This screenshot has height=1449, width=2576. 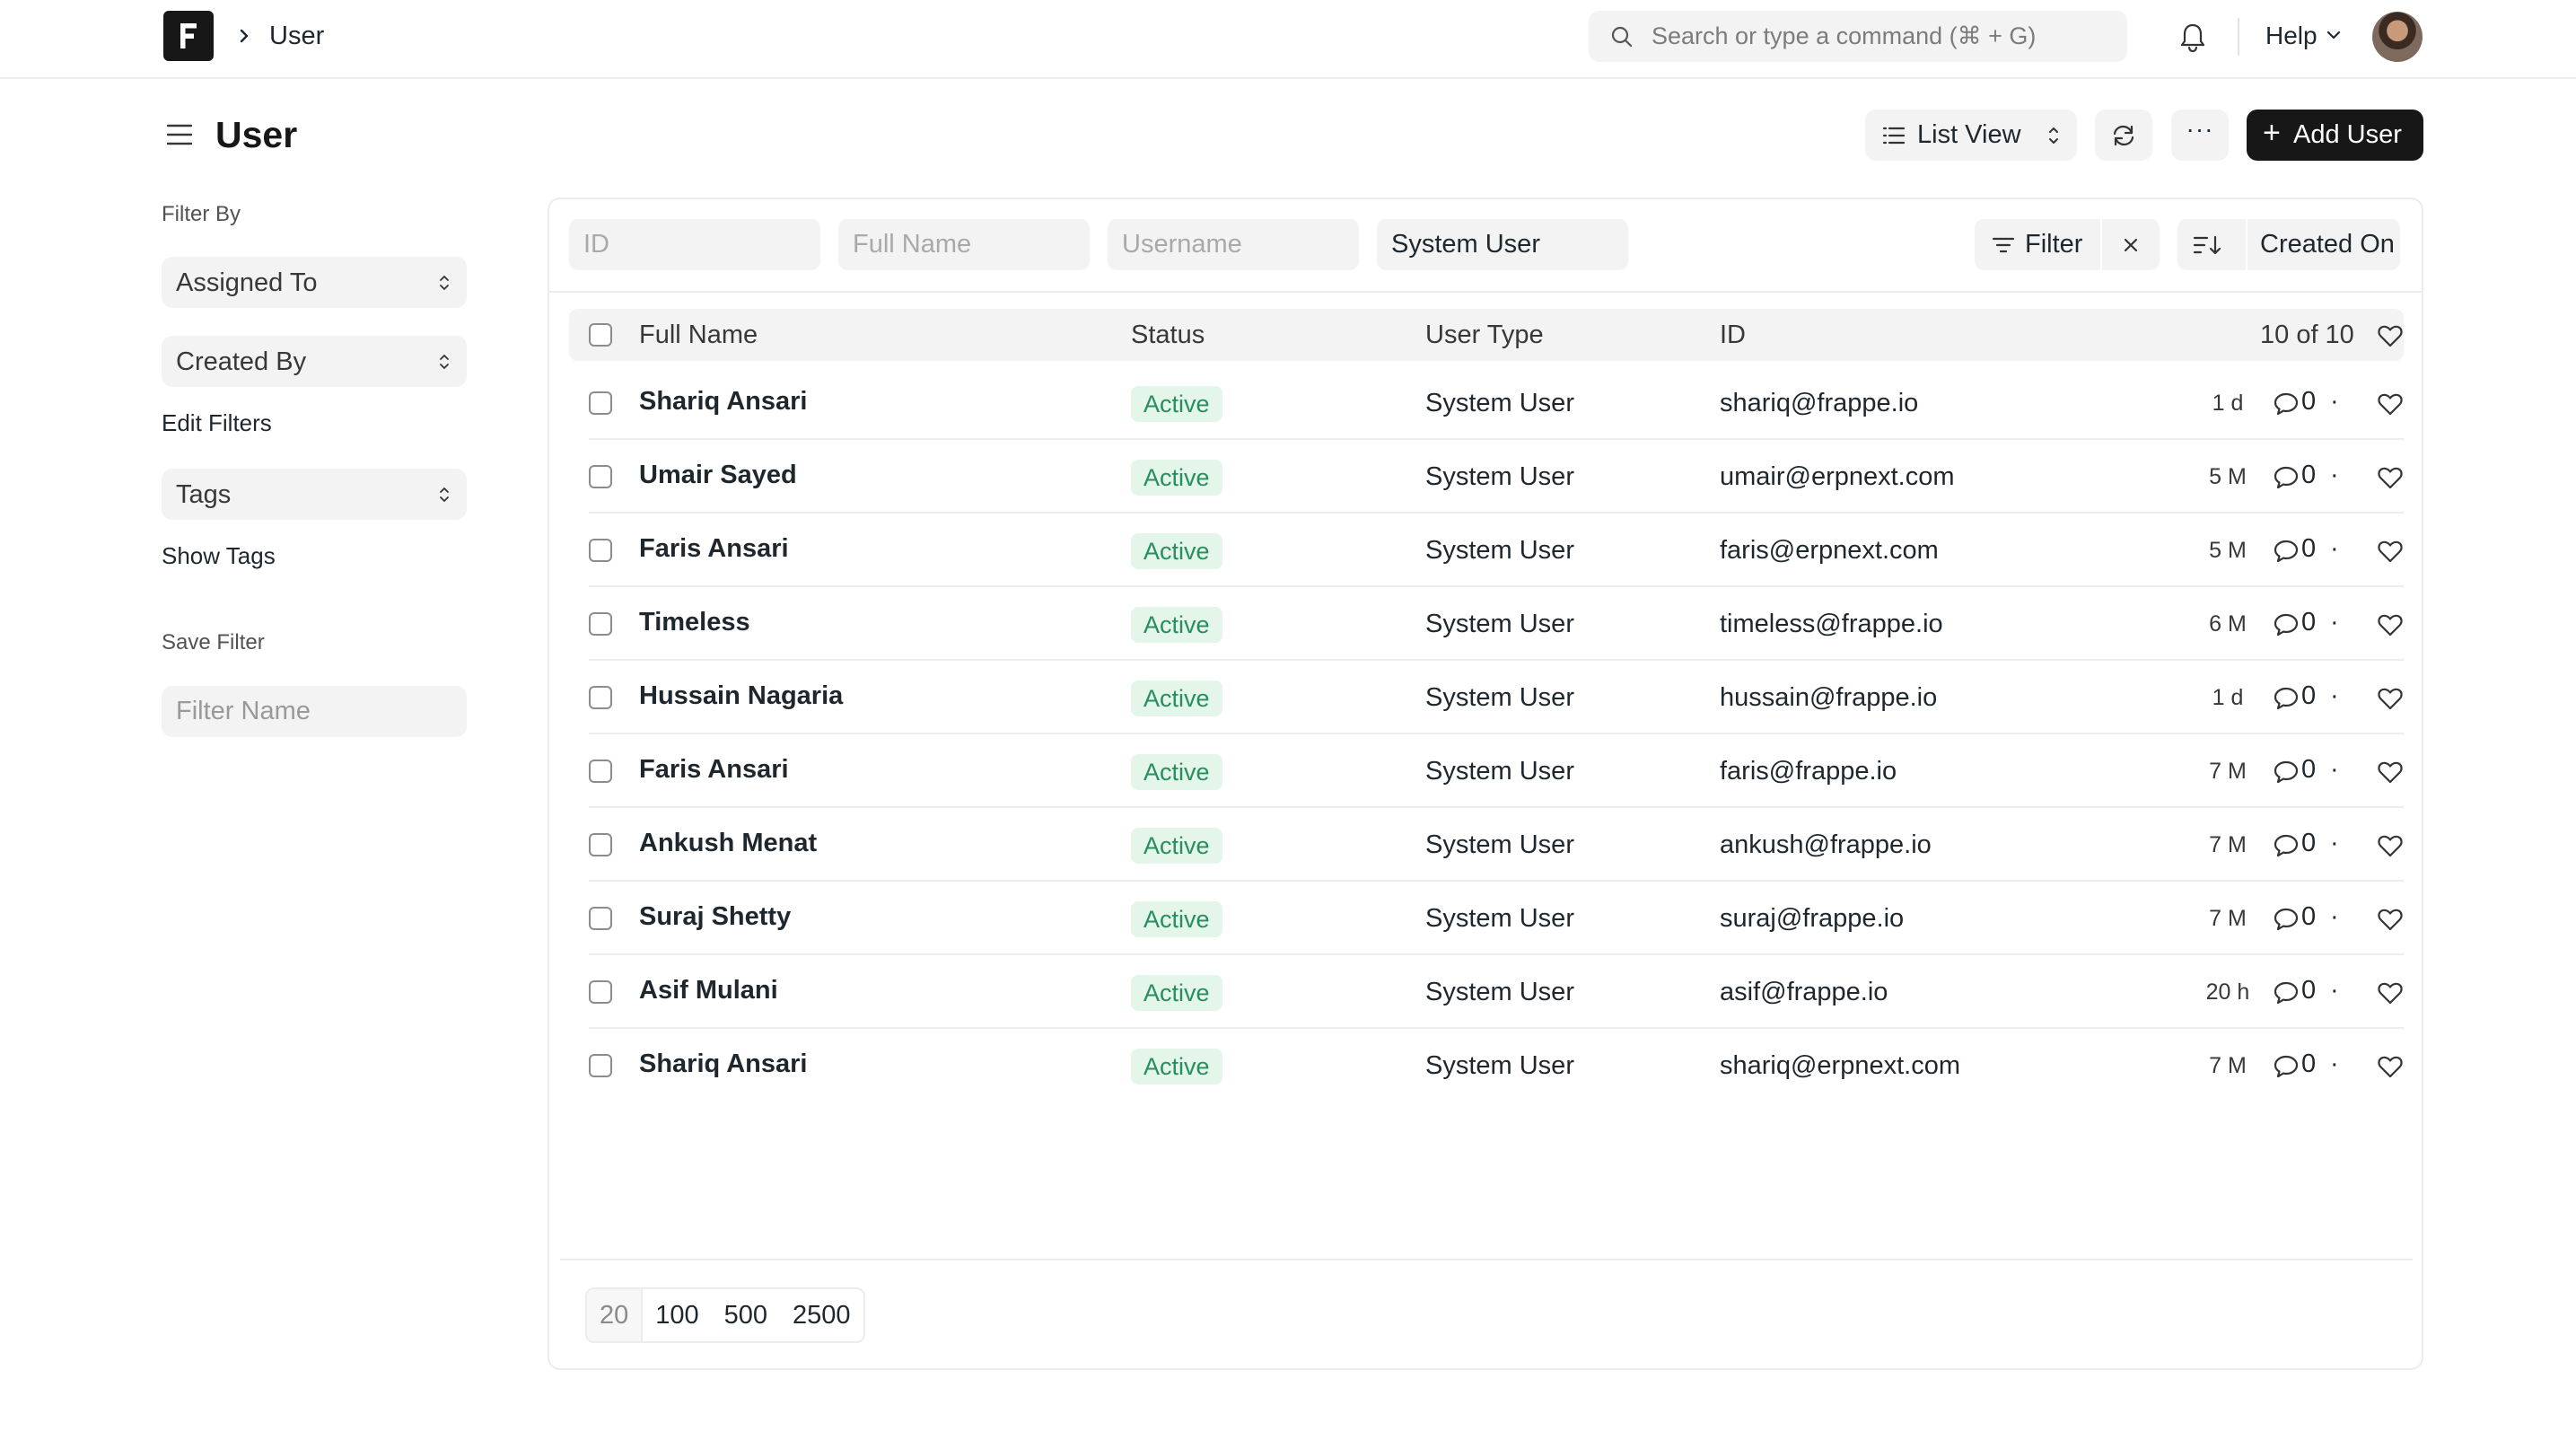 I want to click on more-icon: ···, so click(x=2200, y=129).